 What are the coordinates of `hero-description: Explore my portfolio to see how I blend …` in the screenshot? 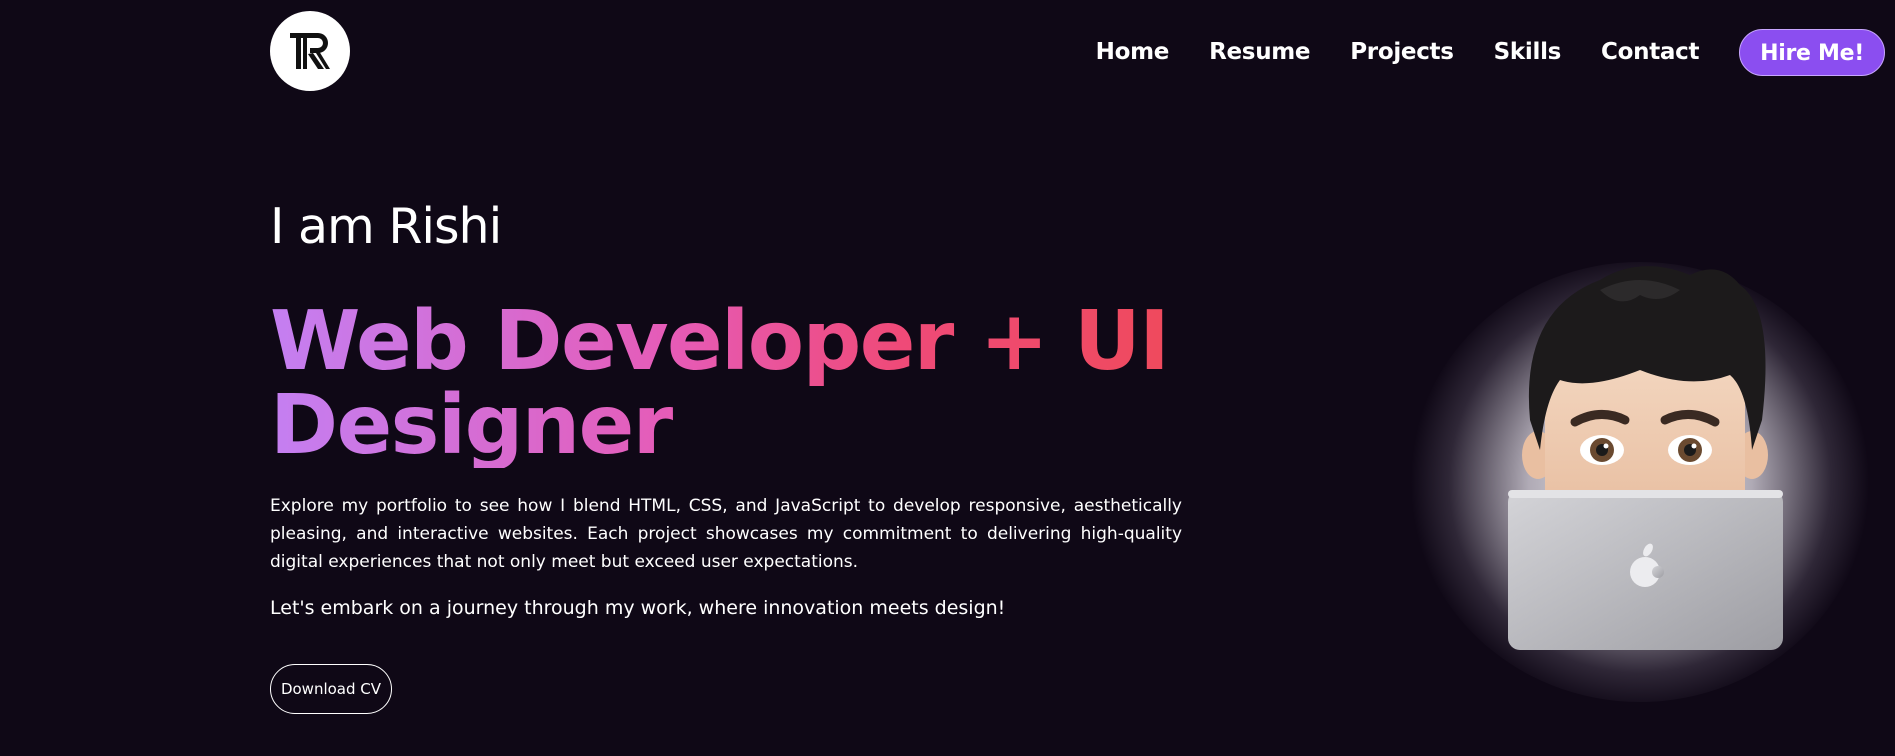 It's located at (726, 534).